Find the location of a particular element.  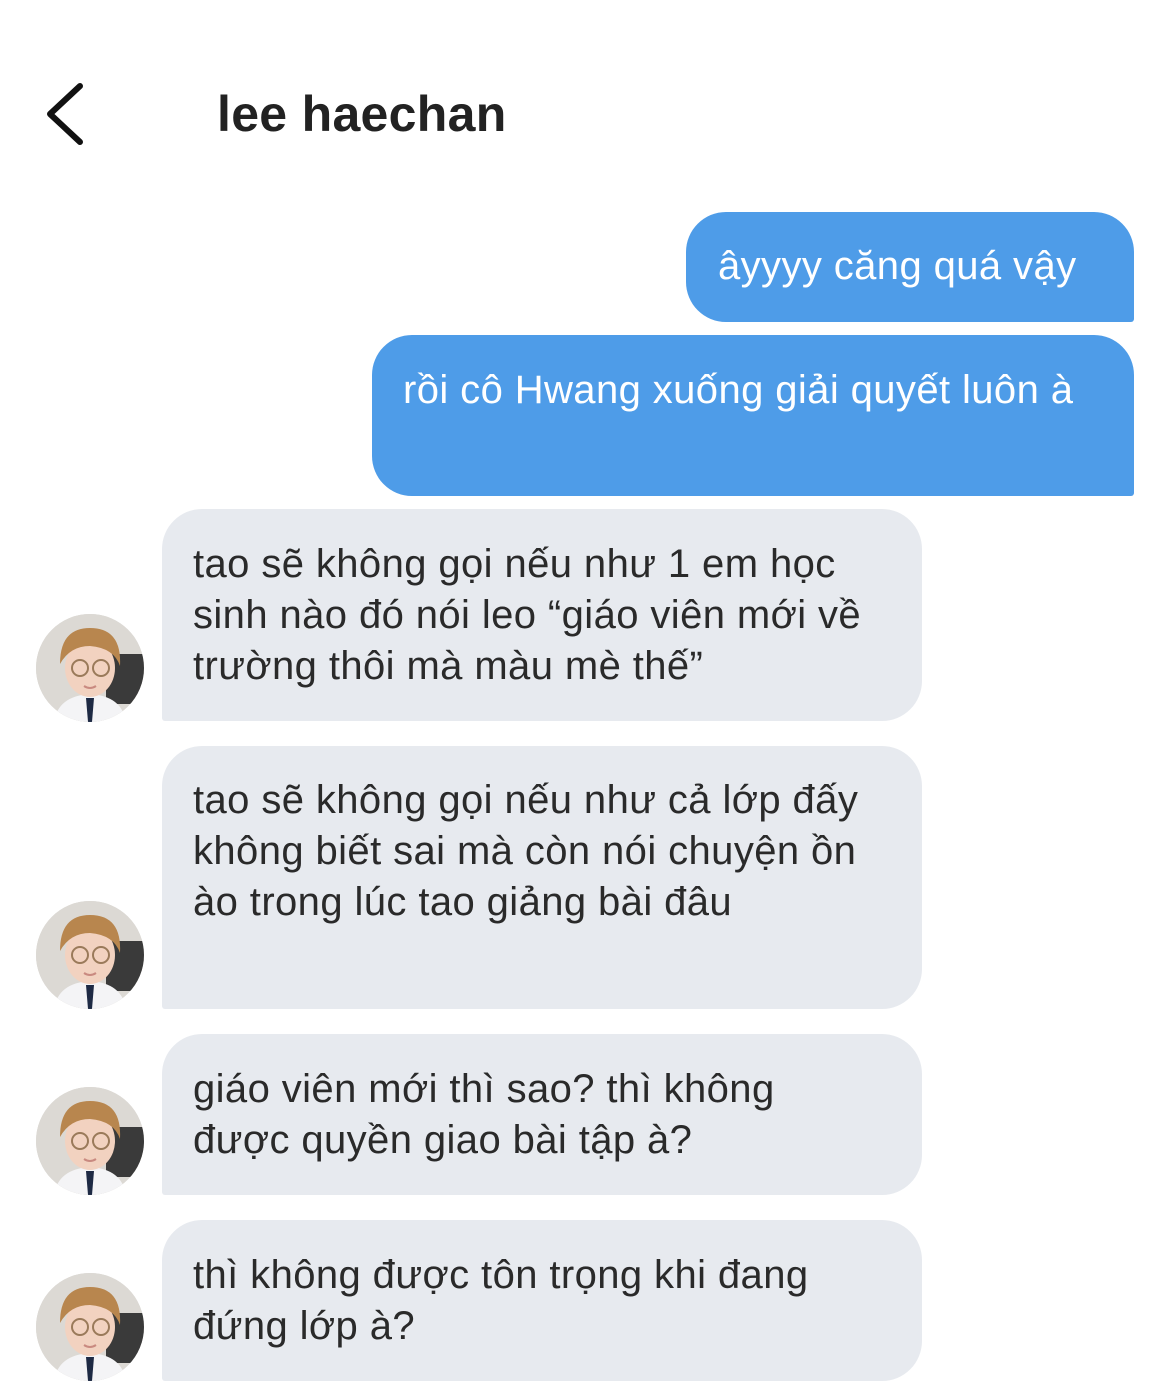

back-button is located at coordinates (70, 114).